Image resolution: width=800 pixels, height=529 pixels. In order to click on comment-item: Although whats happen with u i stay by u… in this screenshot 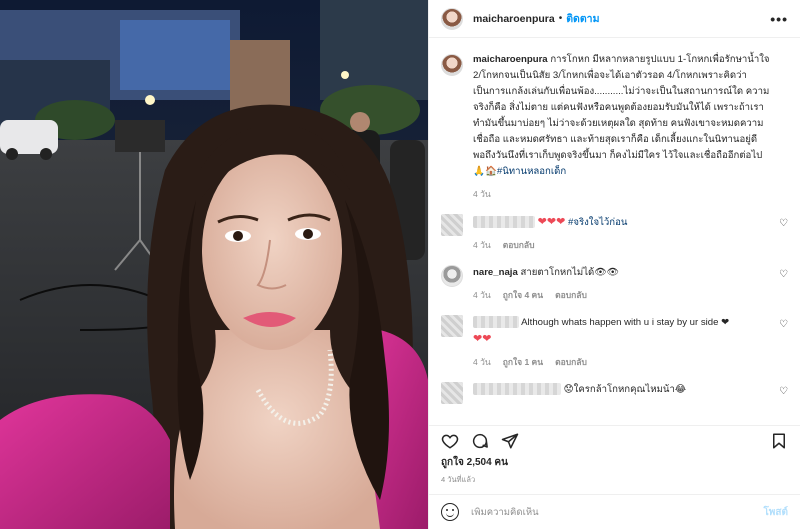, I will do `click(614, 342)`.